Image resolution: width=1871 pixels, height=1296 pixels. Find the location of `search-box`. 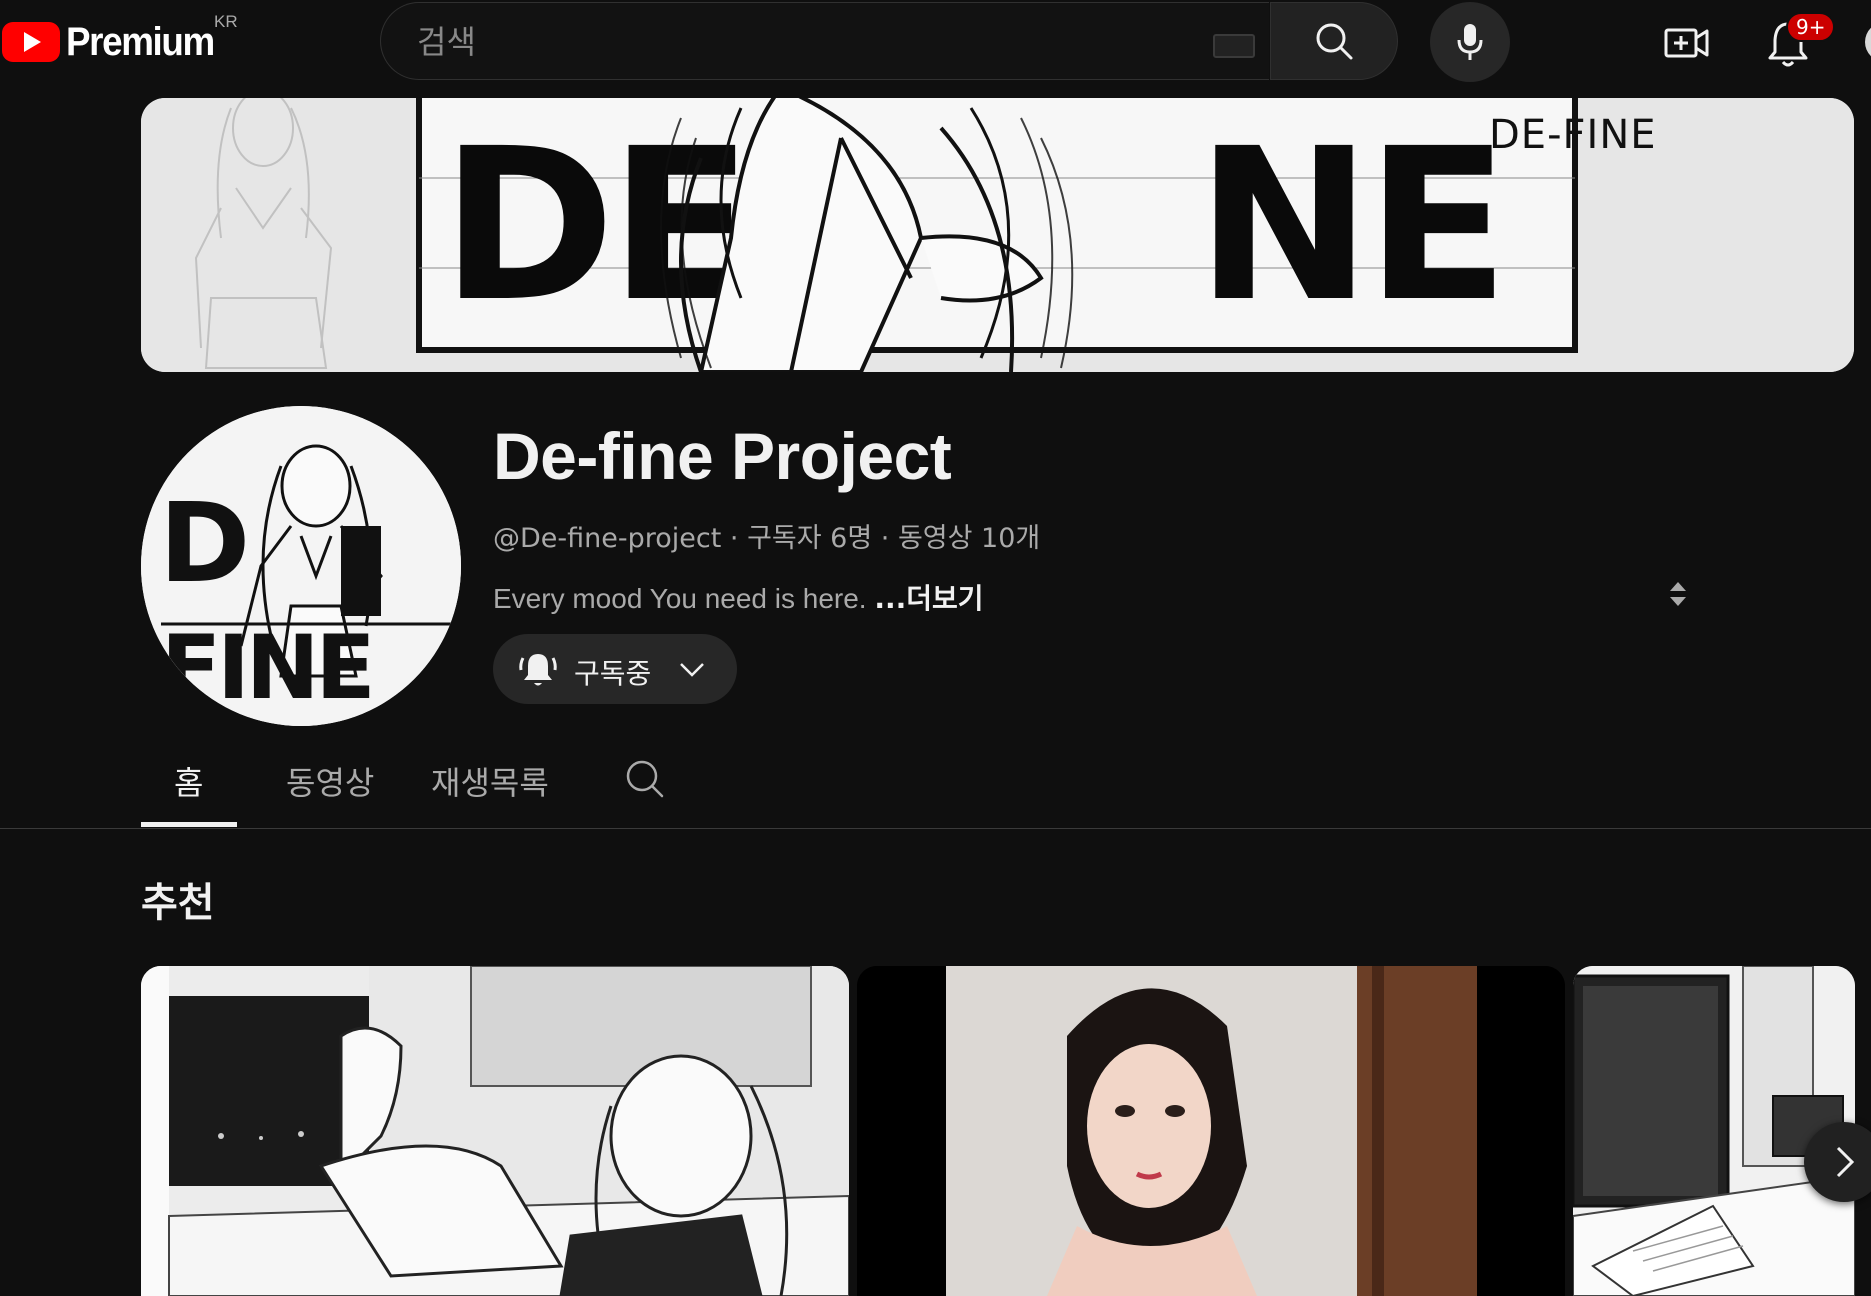

search-box is located at coordinates (824, 41).